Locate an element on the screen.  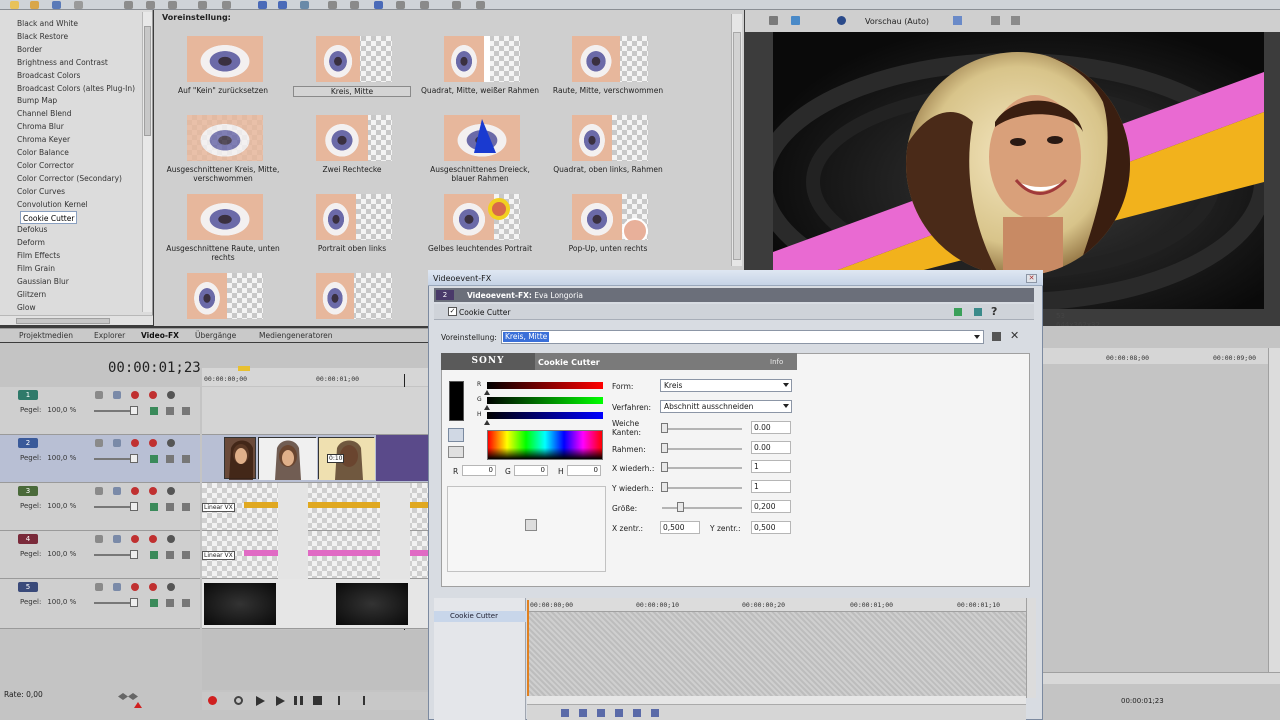
undo-icon is located at coordinates (202, 5).